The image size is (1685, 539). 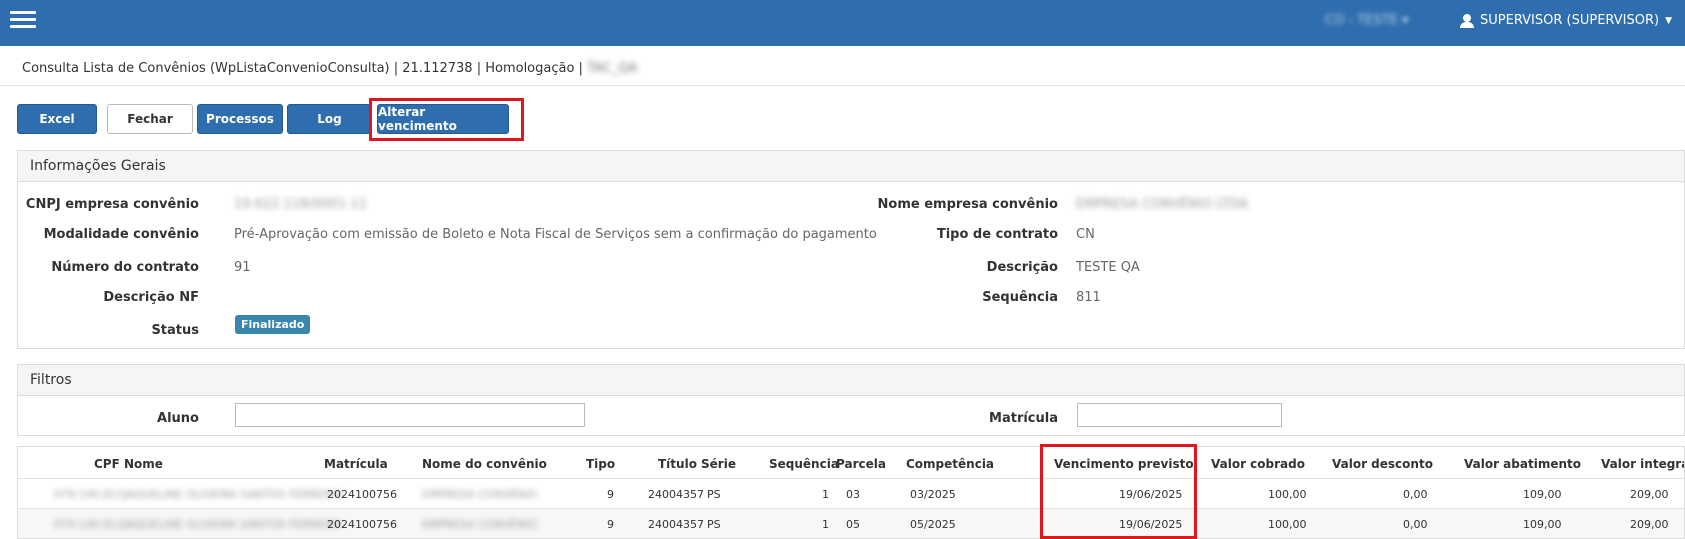 I want to click on cnpj-label: CNPJ empresa convênio, so click(x=112, y=204).